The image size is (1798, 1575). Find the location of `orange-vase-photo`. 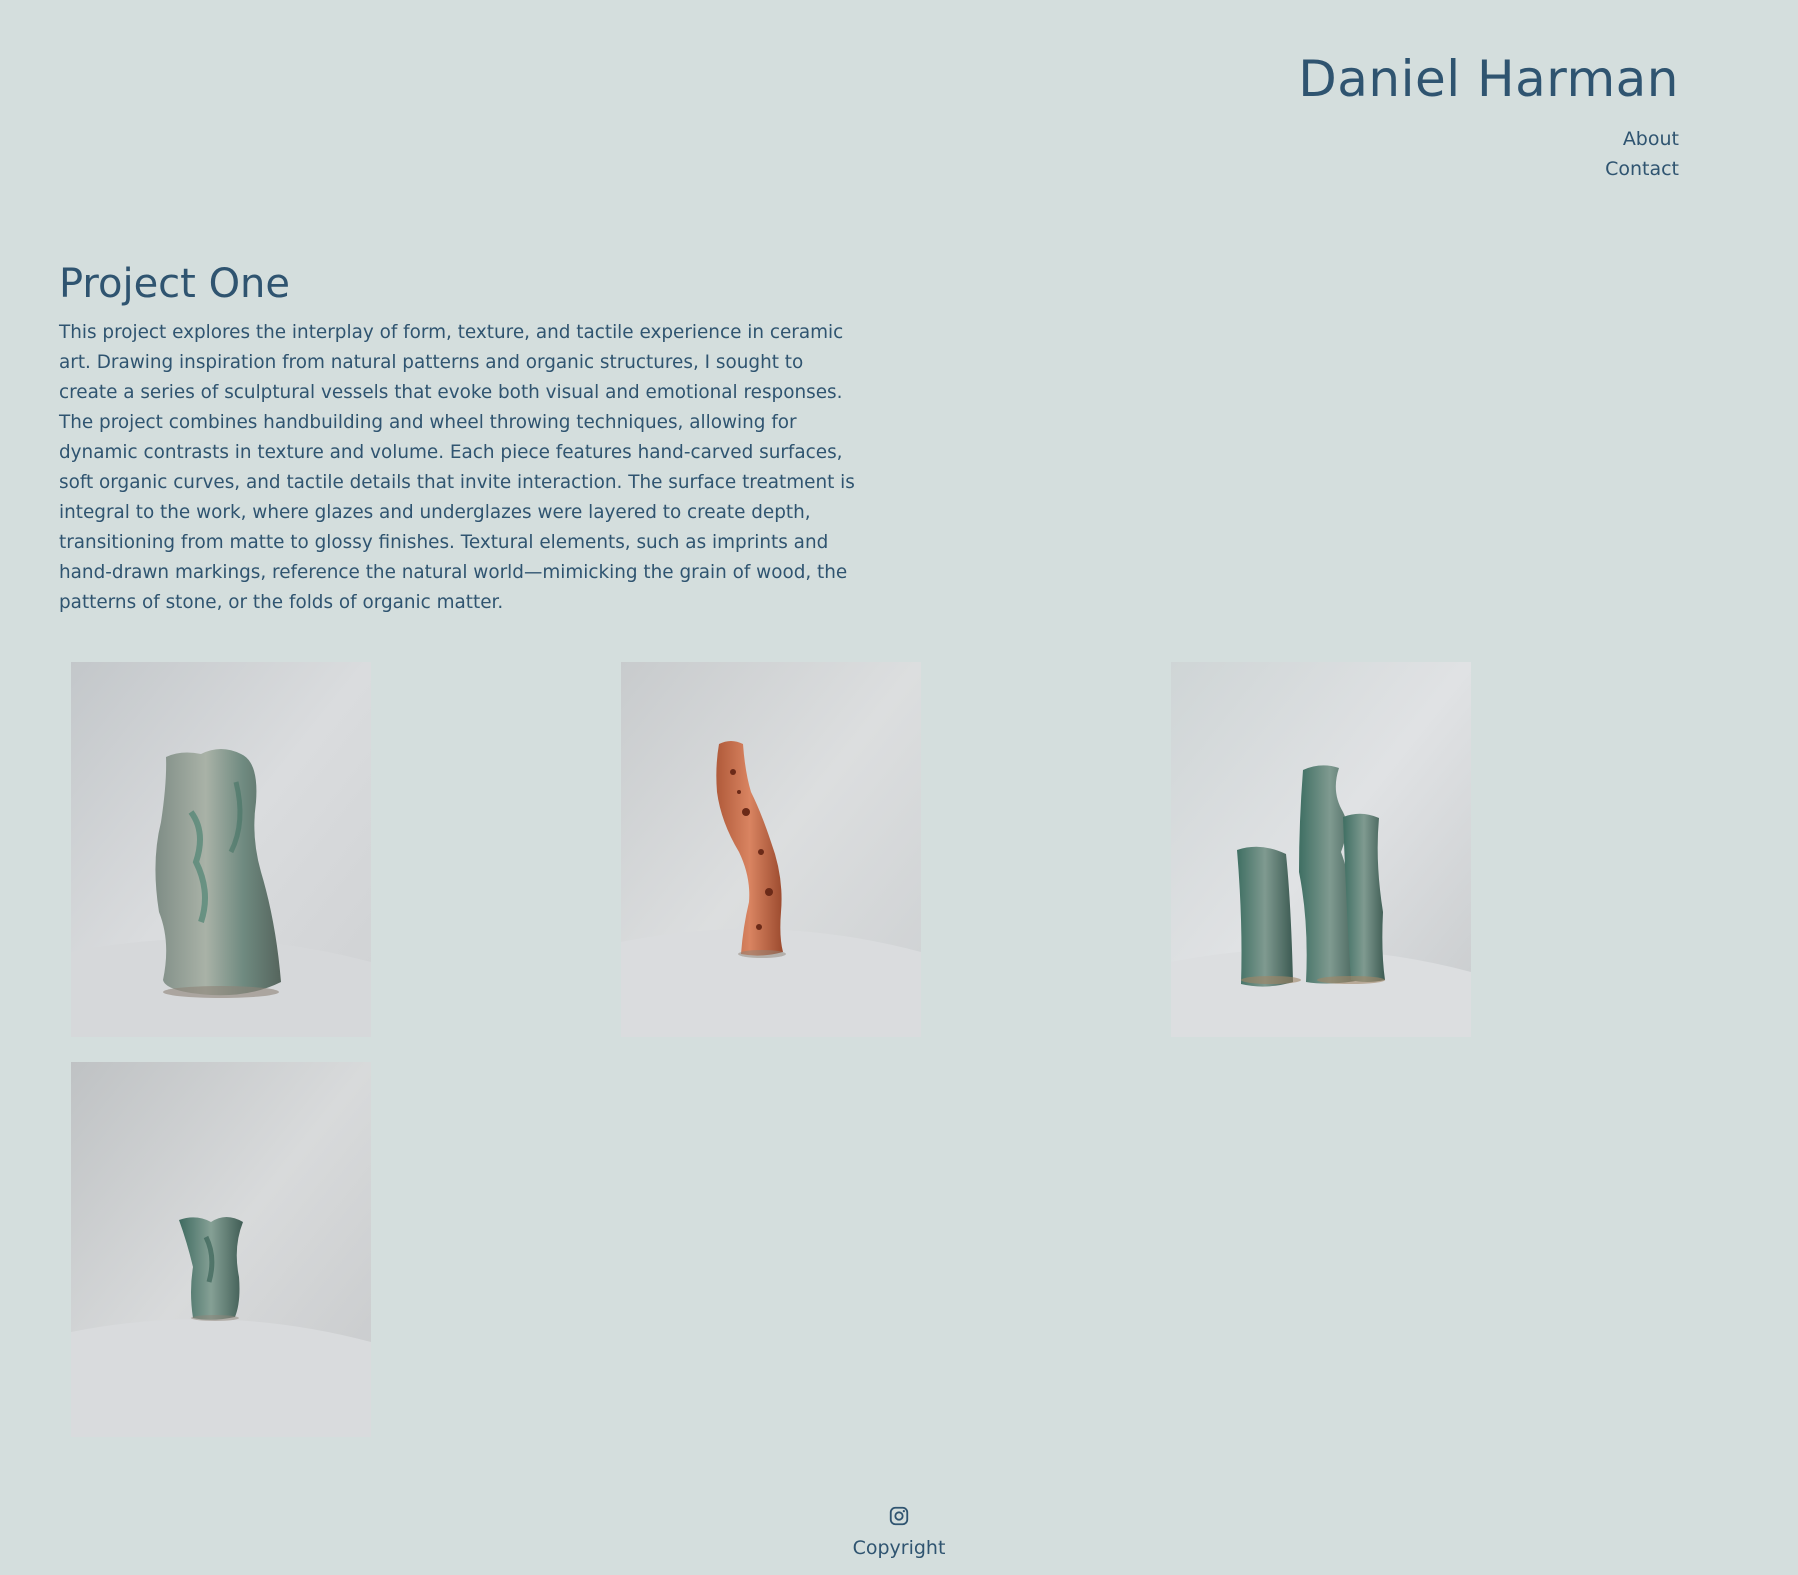

orange-vase-photo is located at coordinates (771, 849).